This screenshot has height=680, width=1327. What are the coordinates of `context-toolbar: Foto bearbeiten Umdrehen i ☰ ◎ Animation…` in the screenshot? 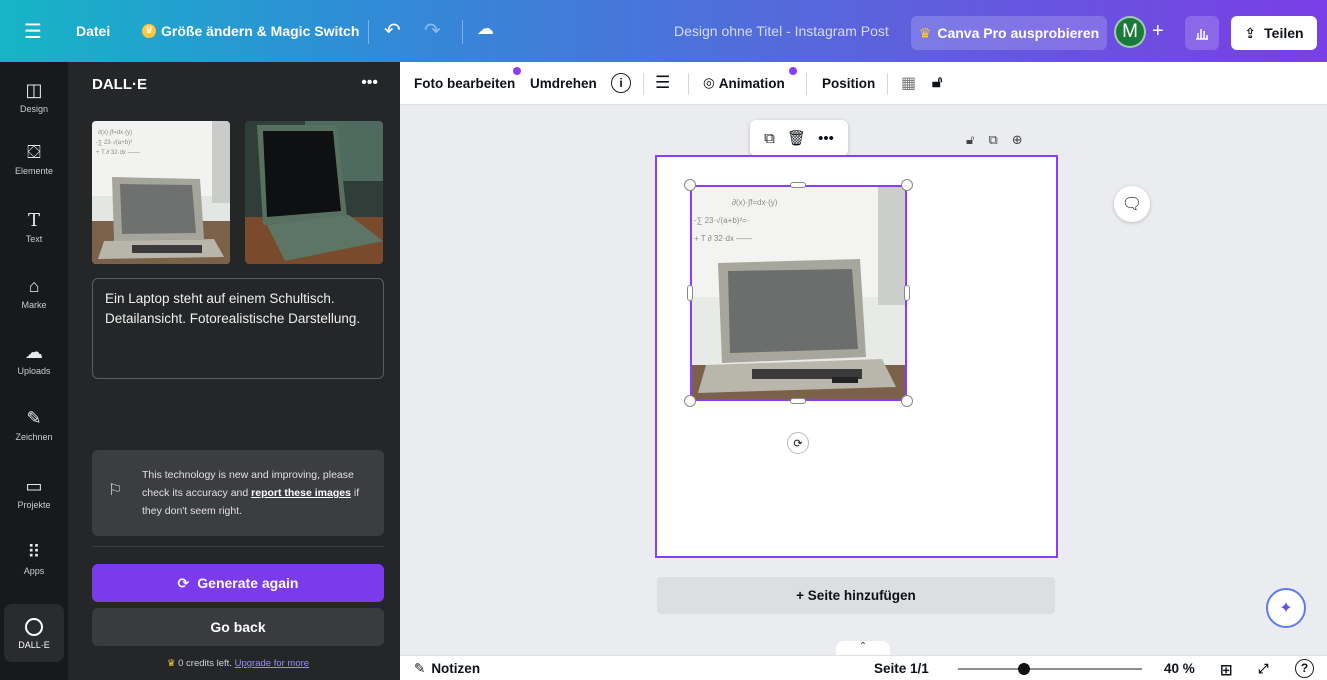 It's located at (863, 83).